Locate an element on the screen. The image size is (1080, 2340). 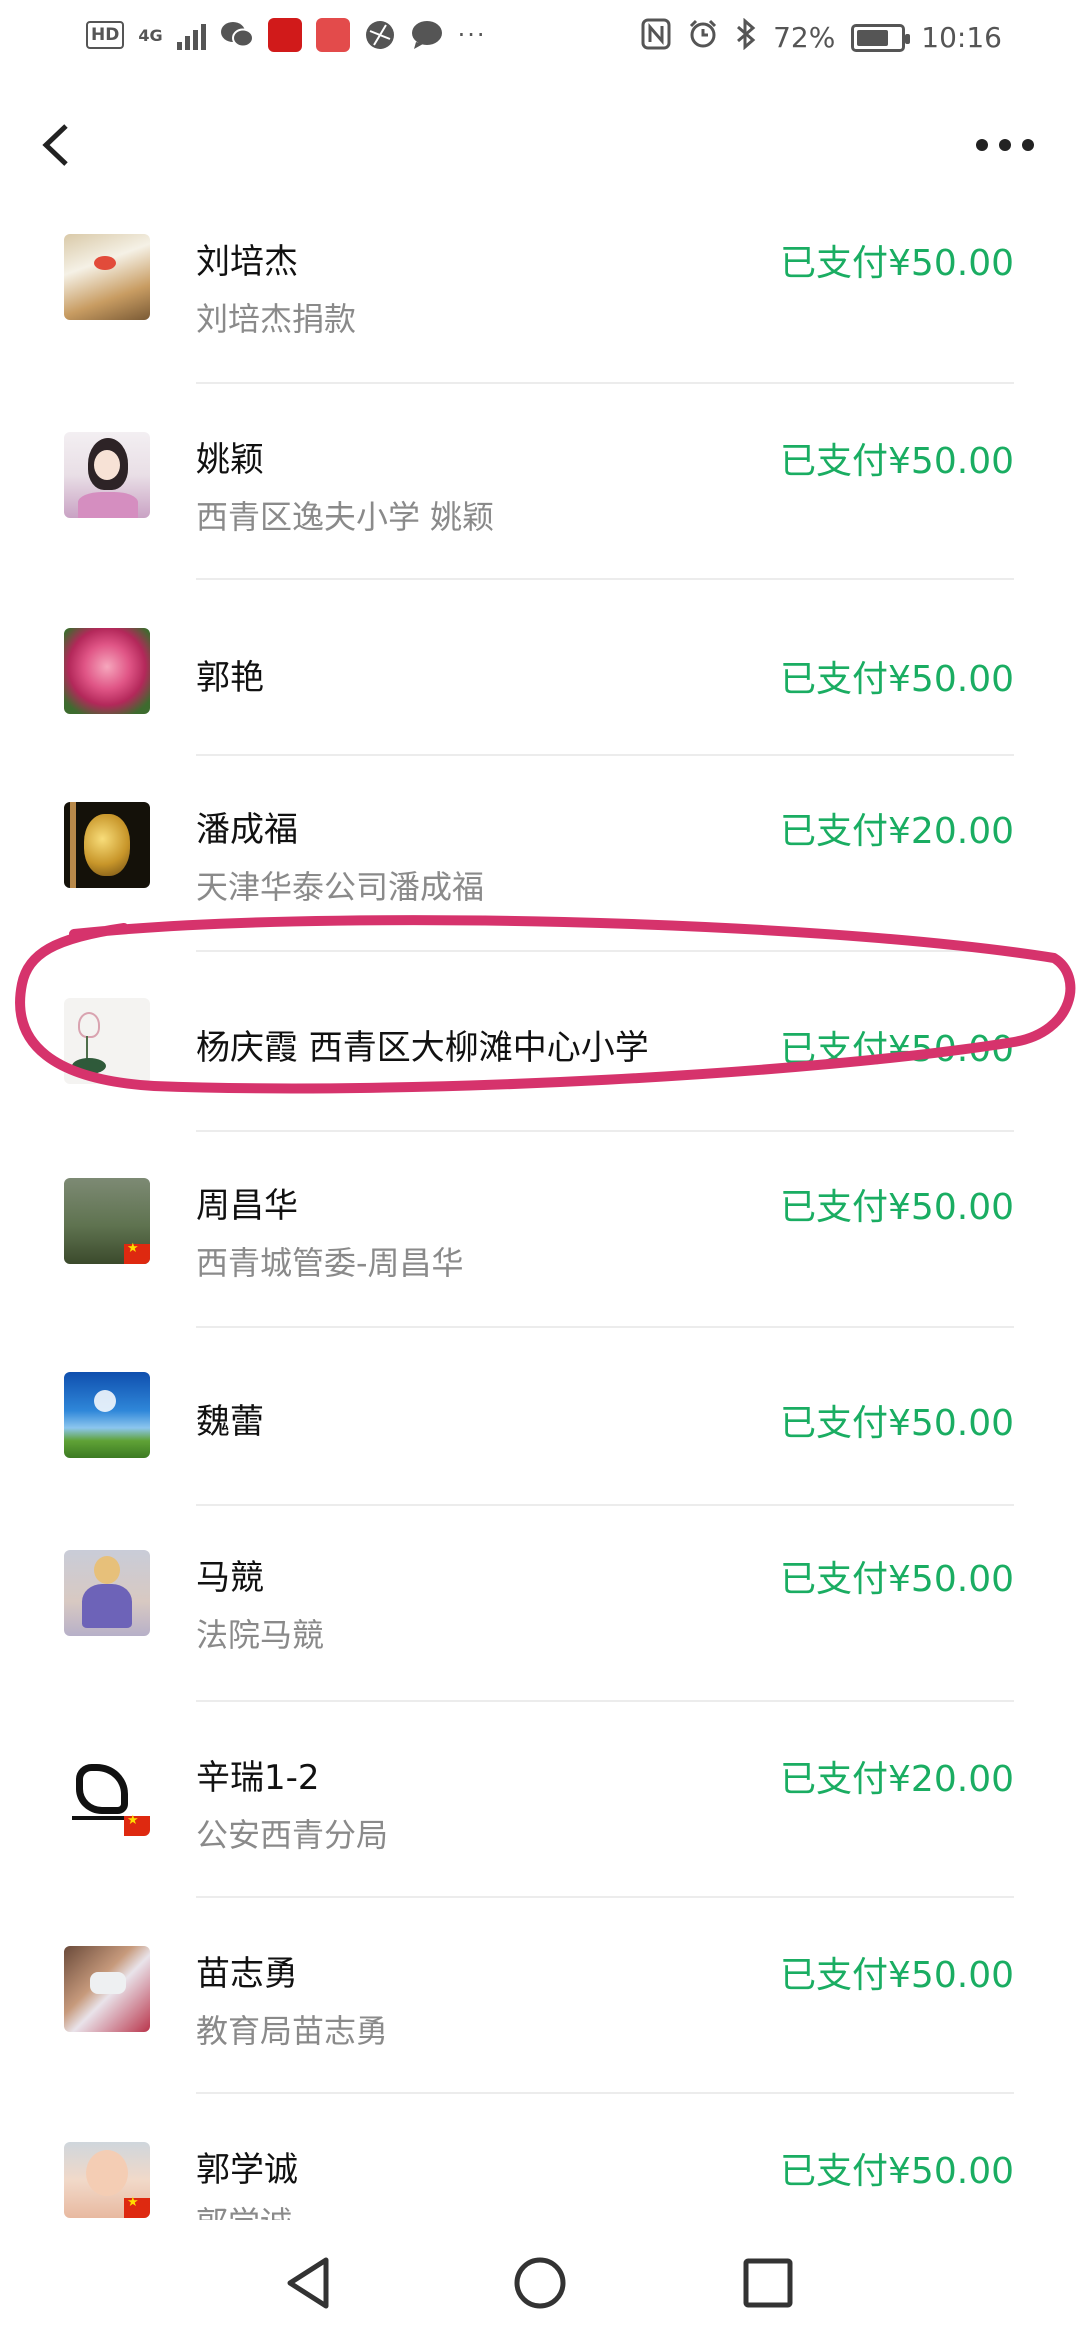
status-right-icons: 72% 10:16 is located at coordinates (821, 37).